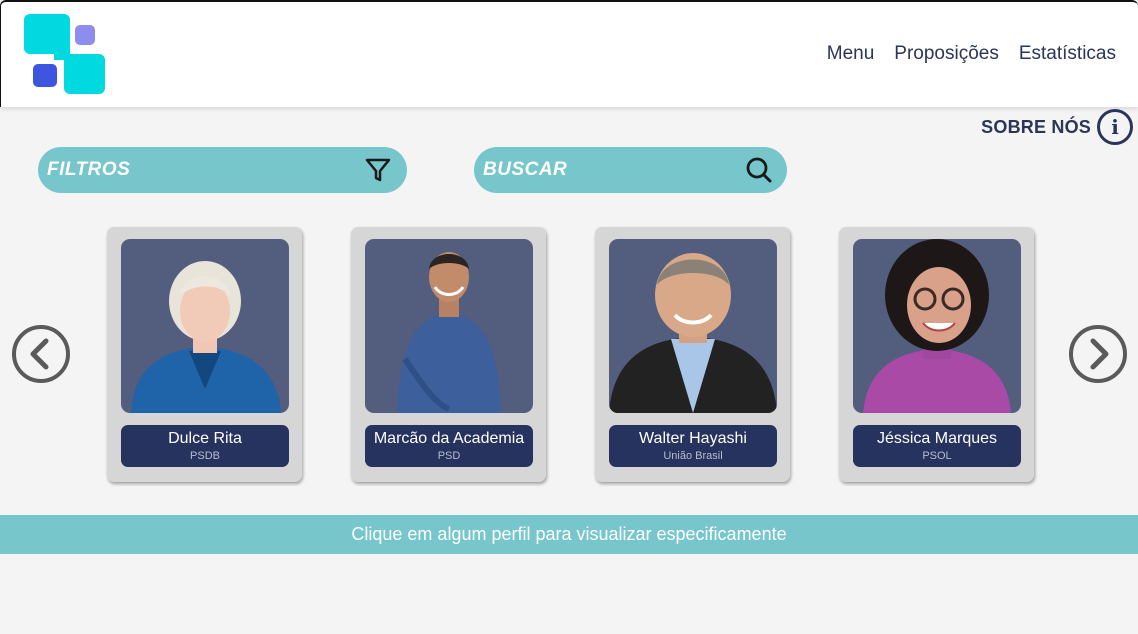  I want to click on nameplate: Walter Hayashi União Brasil, so click(693, 446).